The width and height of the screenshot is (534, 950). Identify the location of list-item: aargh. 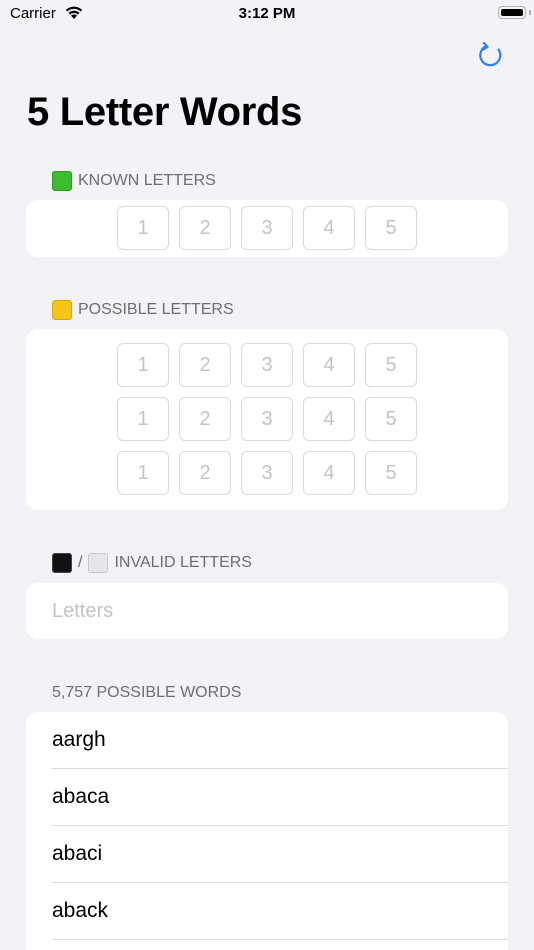
(280, 740).